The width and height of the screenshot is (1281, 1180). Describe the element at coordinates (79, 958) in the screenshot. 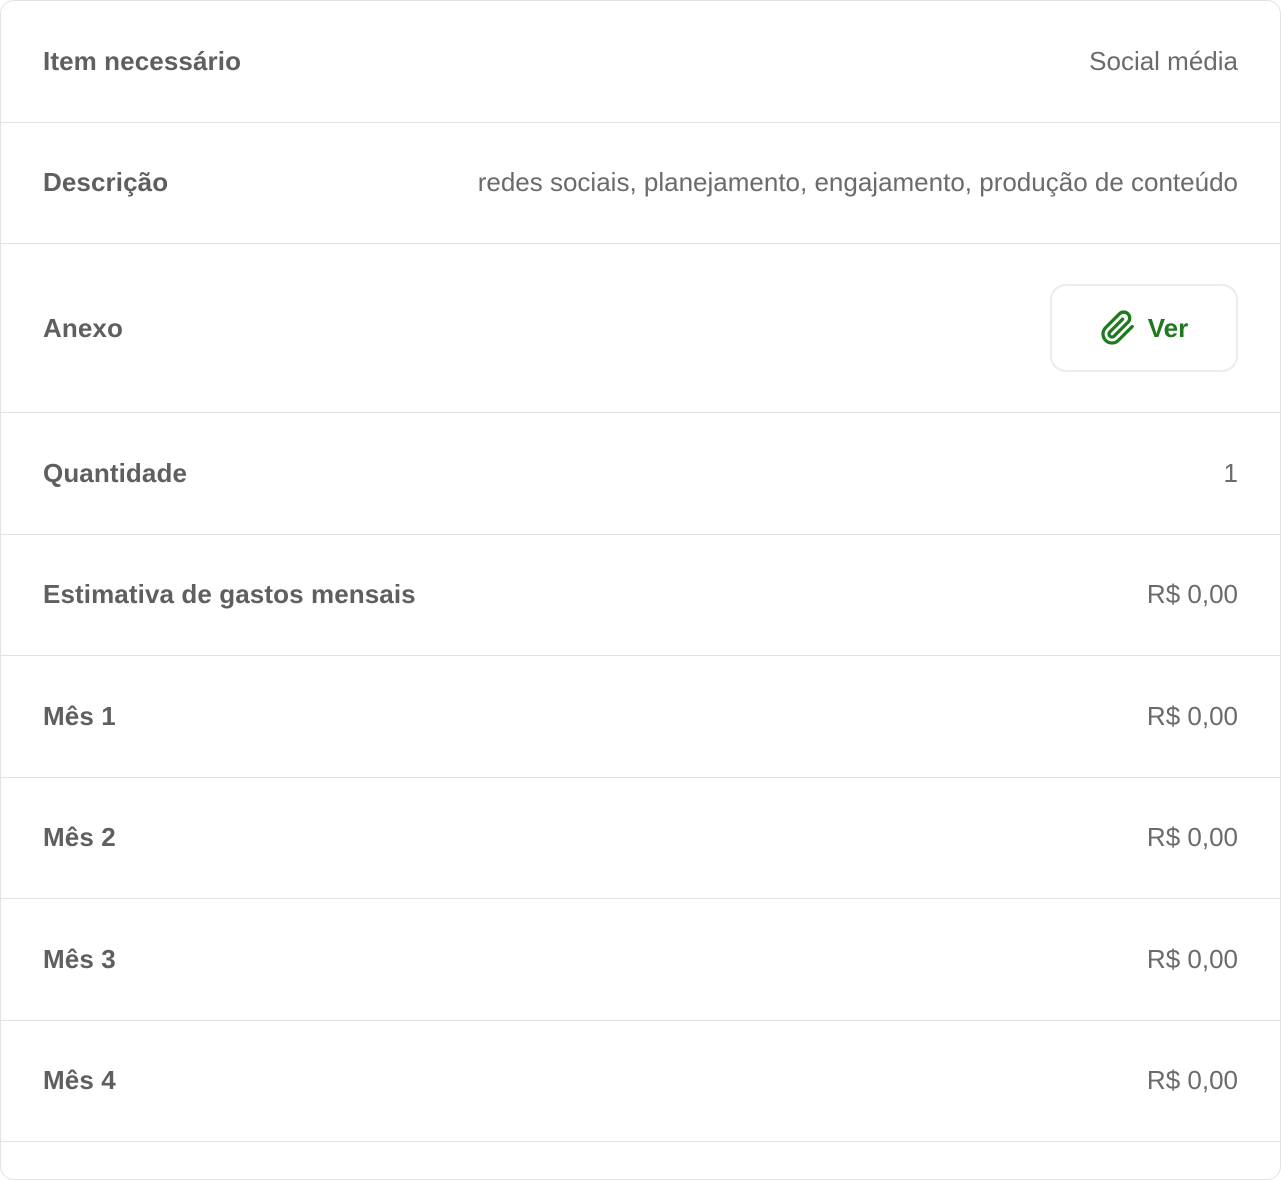

I see `row-label: Mês 3` at that location.